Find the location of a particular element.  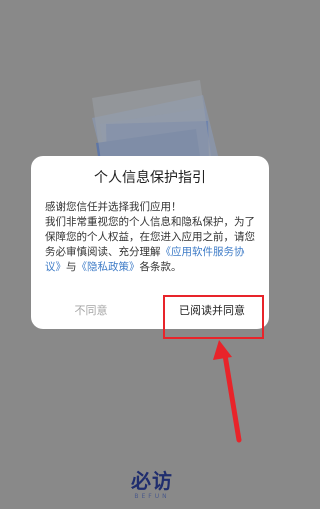

logo-text: 必访 is located at coordinates (152, 481).